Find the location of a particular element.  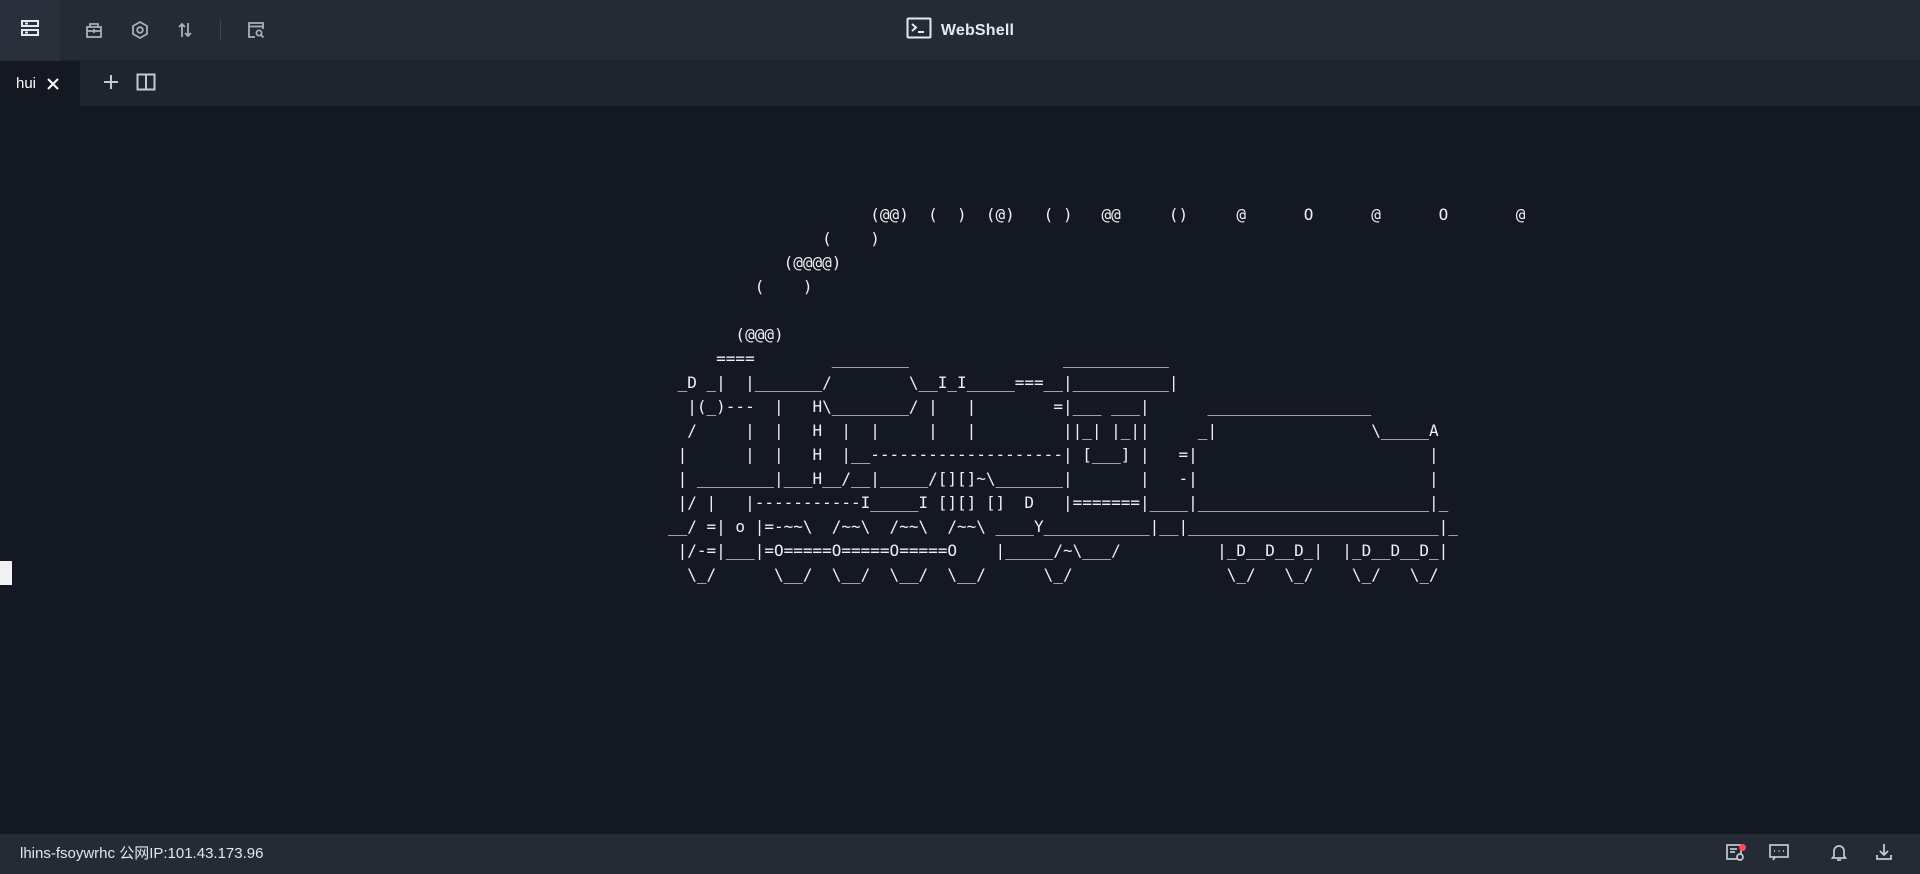

download-button is located at coordinates (1884, 854).